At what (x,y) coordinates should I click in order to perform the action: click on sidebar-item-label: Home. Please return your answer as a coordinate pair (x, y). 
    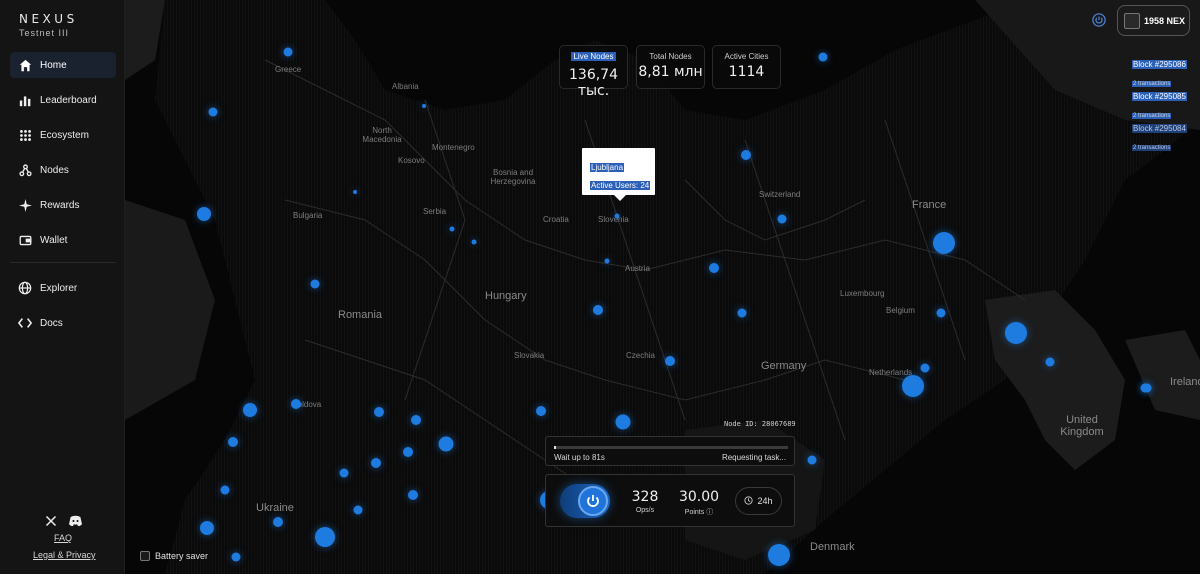
    Looking at the image, I should click on (53, 65).